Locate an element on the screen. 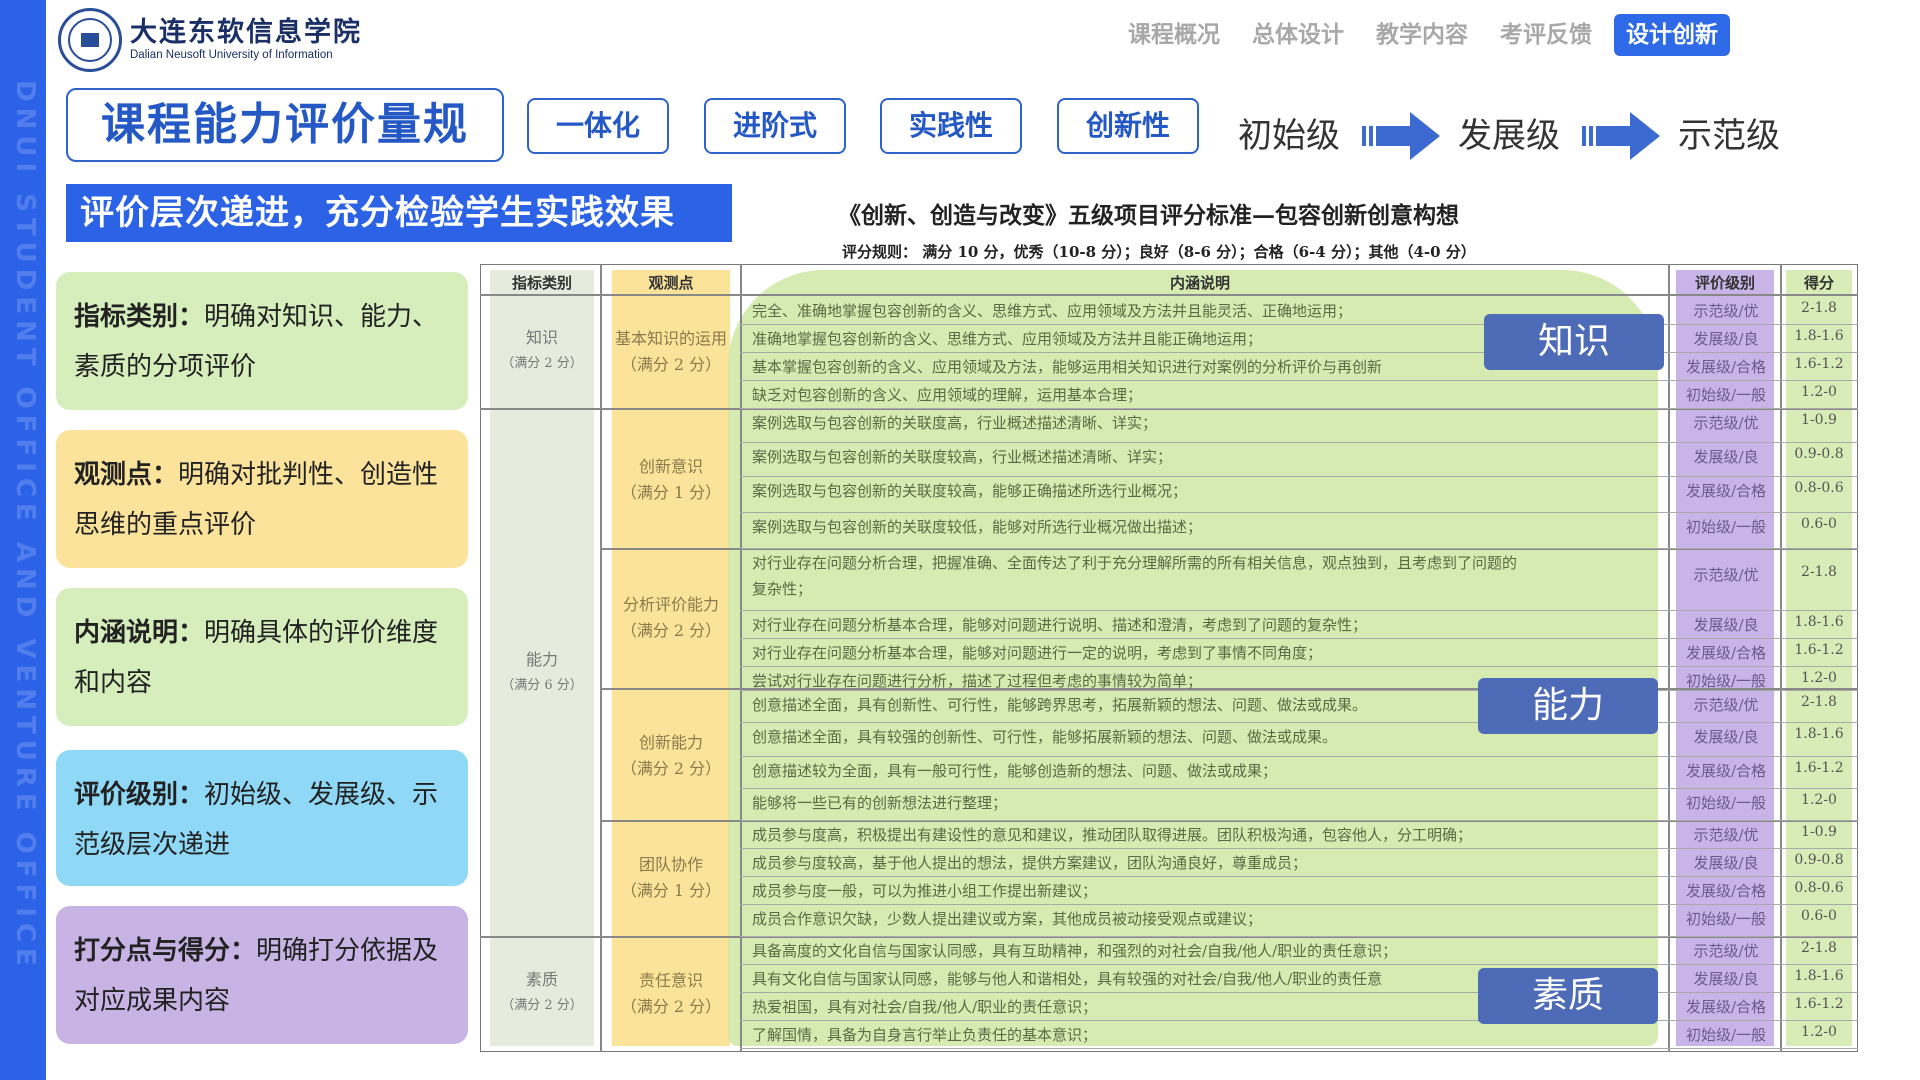  badge-quality: 素质 is located at coordinates (1568, 996).